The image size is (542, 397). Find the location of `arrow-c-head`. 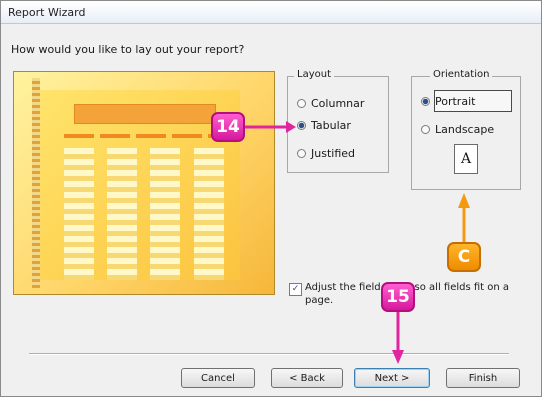

arrow-c-head is located at coordinates (464, 200).